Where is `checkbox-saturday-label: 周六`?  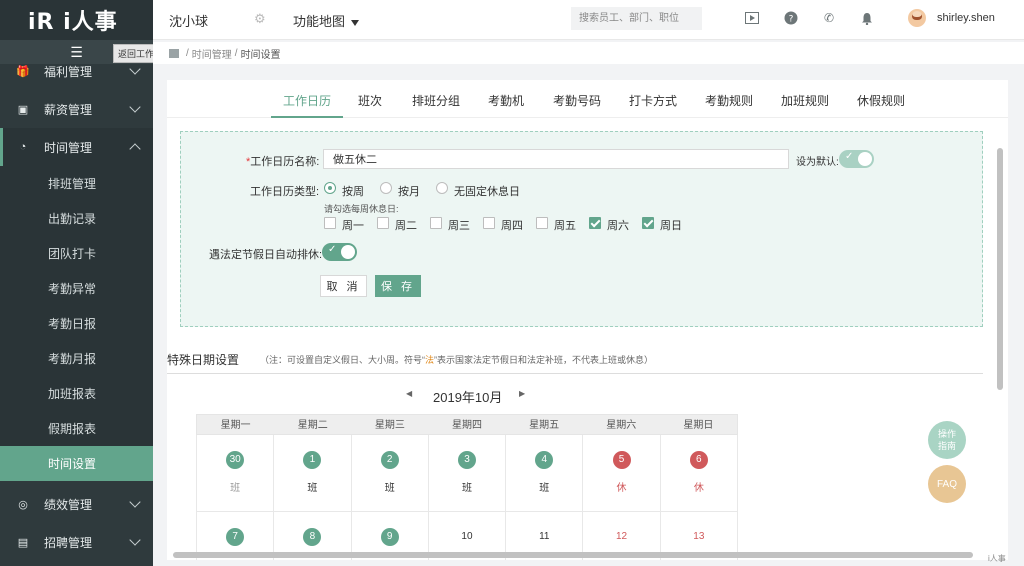 checkbox-saturday-label: 周六 is located at coordinates (618, 225).